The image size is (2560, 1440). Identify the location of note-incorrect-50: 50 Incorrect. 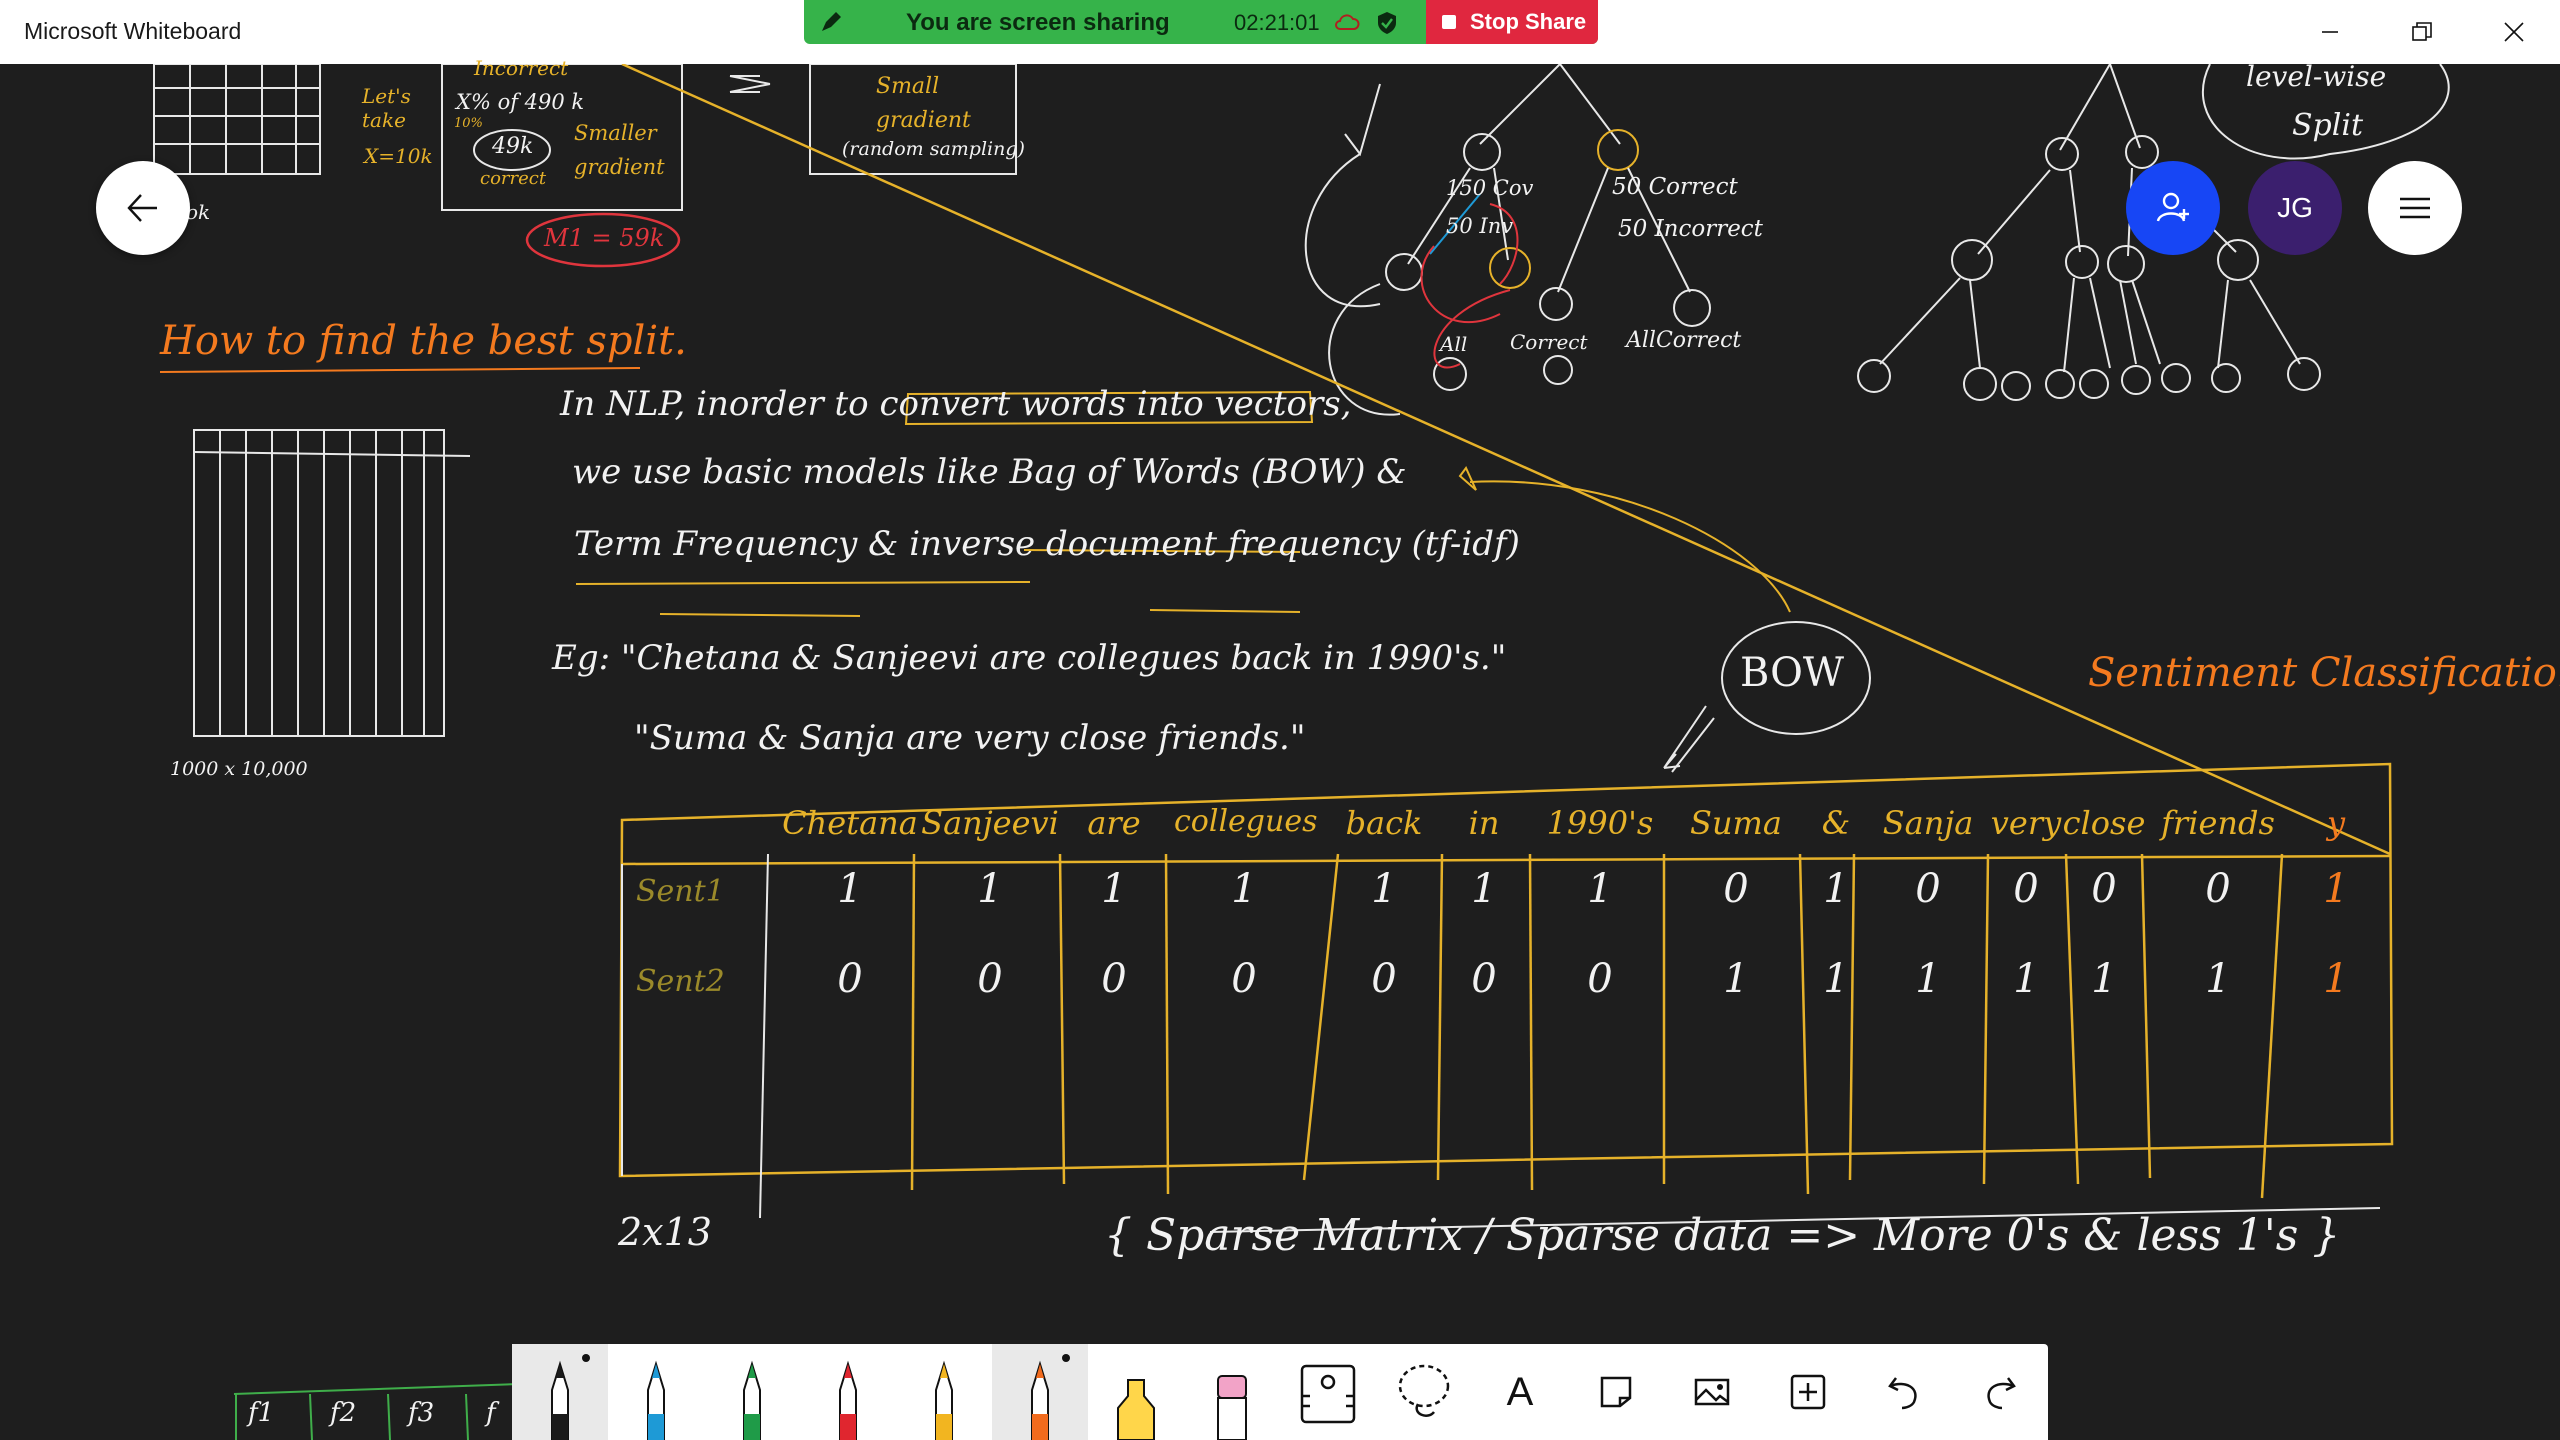
(1690, 229).